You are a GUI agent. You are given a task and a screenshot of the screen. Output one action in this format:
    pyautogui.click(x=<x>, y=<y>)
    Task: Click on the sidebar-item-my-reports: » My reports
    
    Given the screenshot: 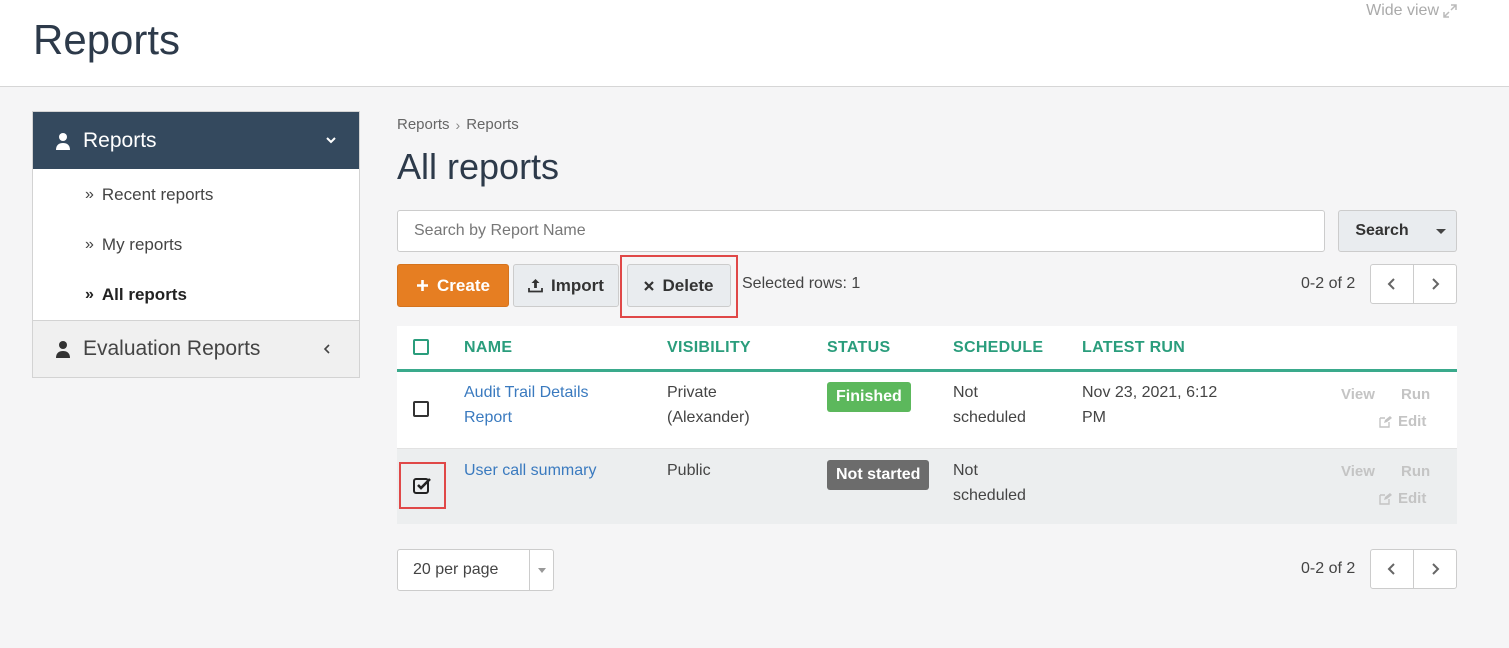 What is the action you would take?
    pyautogui.click(x=196, y=245)
    